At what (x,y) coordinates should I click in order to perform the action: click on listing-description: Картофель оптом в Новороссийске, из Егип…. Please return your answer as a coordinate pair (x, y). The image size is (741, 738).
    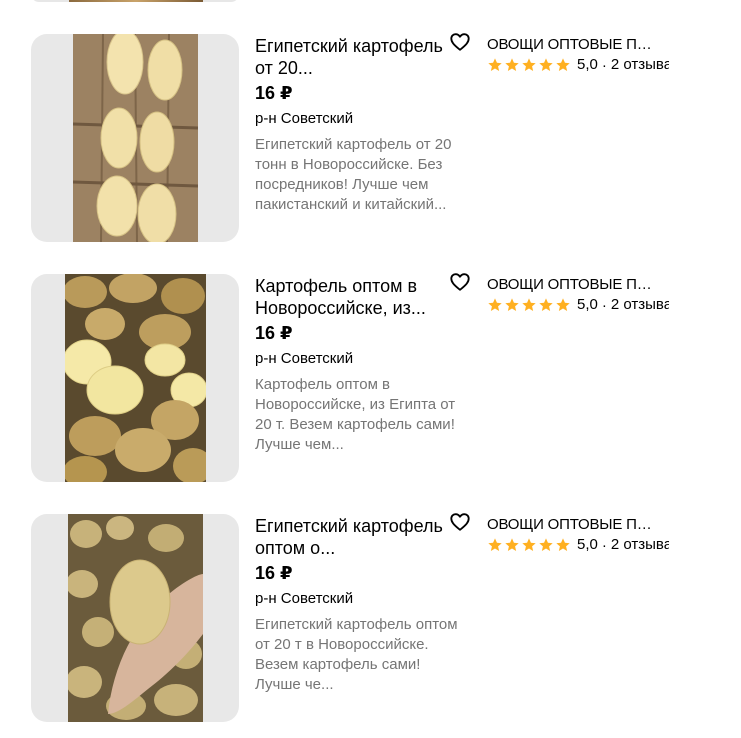
    Looking at the image, I should click on (355, 414).